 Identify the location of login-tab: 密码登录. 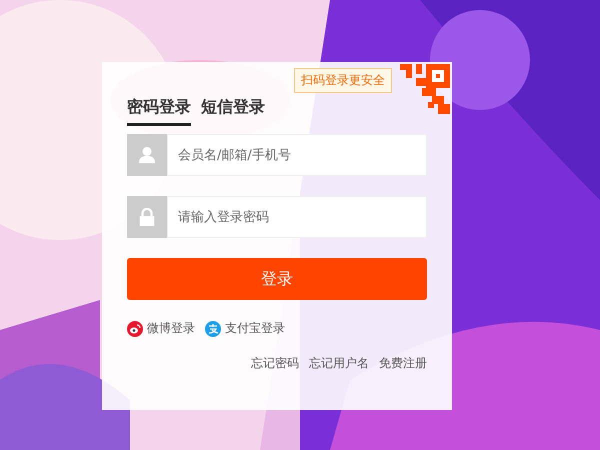
(159, 110).